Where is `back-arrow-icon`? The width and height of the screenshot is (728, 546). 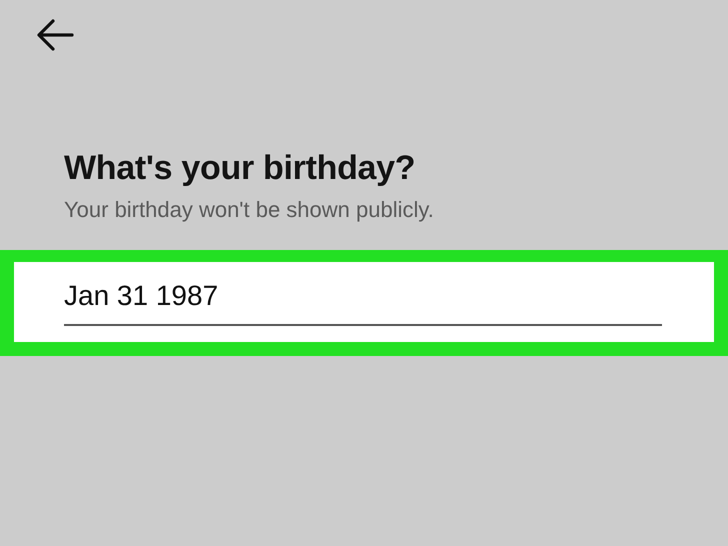
back-arrow-icon is located at coordinates (55, 35).